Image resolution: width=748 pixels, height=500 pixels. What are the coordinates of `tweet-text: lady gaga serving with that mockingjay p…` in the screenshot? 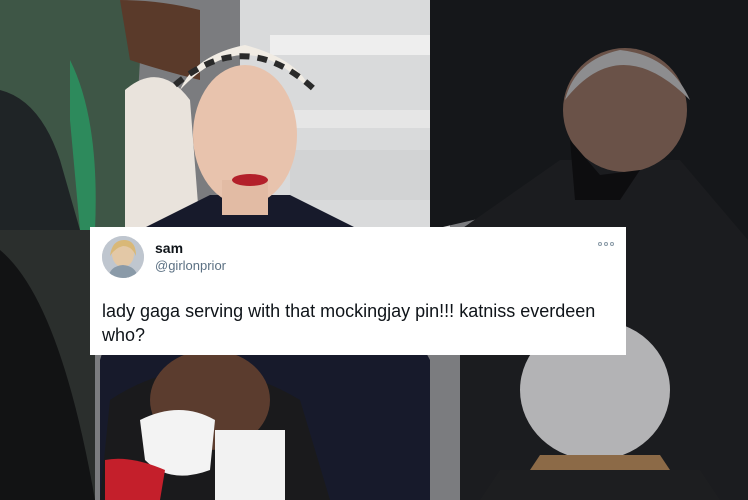 It's located at (349, 323).